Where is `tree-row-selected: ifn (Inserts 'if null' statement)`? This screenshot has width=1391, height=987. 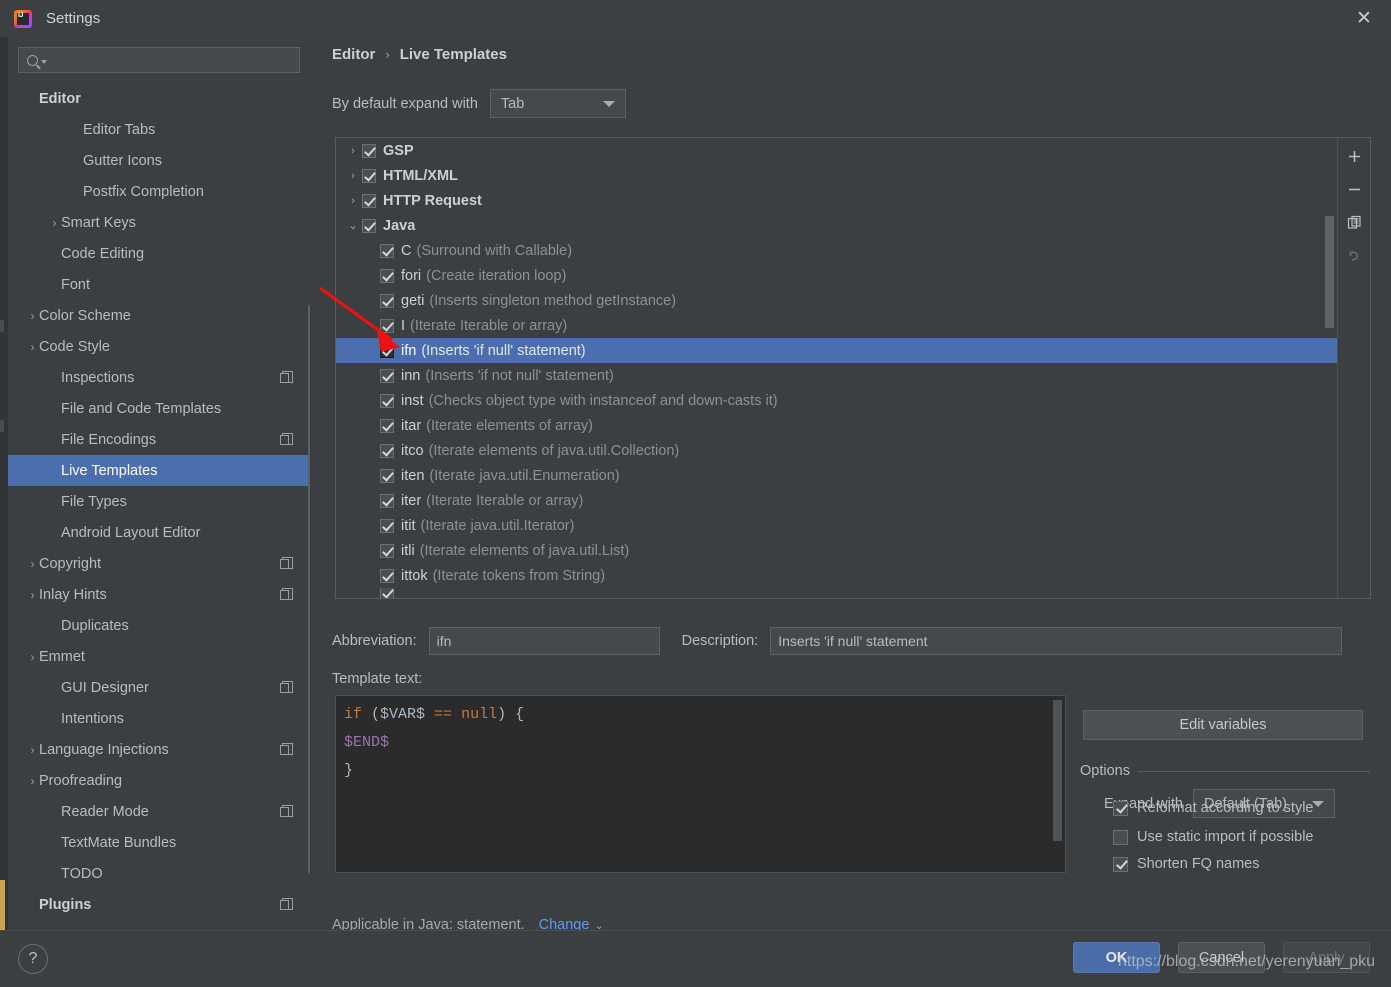
tree-row-selected: ifn (Inserts 'if null' statement) is located at coordinates (837, 350).